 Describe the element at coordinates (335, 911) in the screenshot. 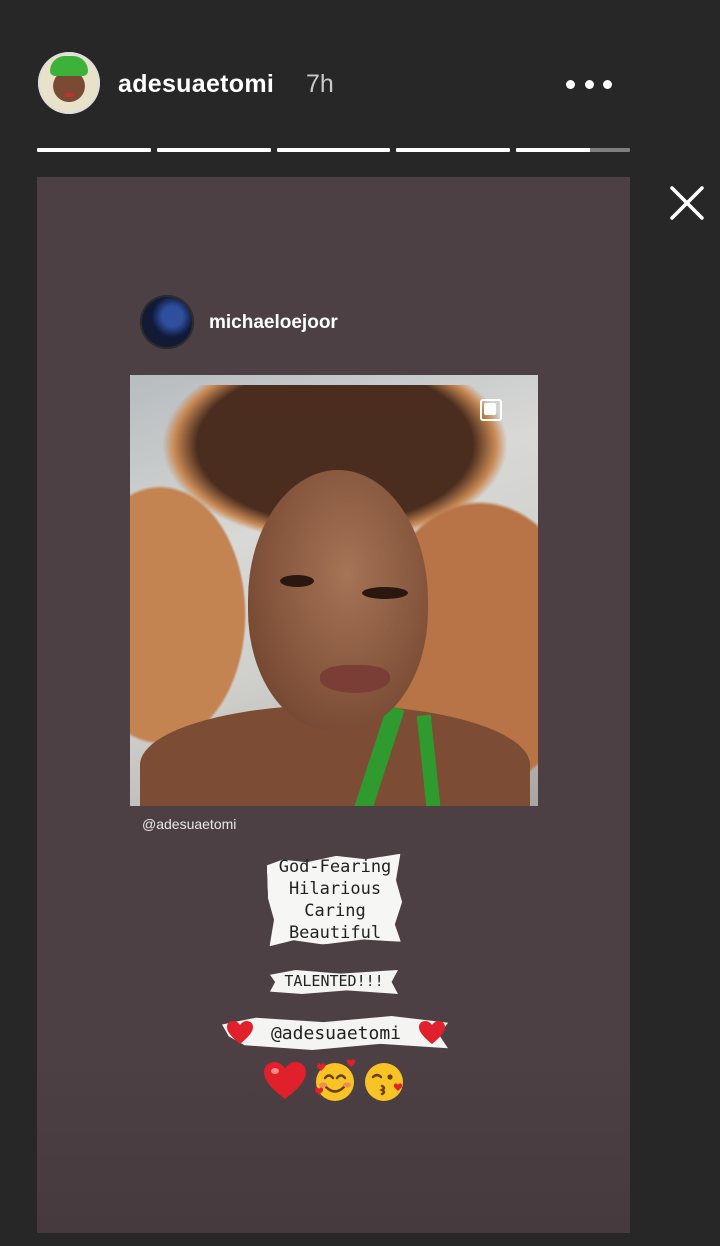

I see `trait-line: Caring` at that location.